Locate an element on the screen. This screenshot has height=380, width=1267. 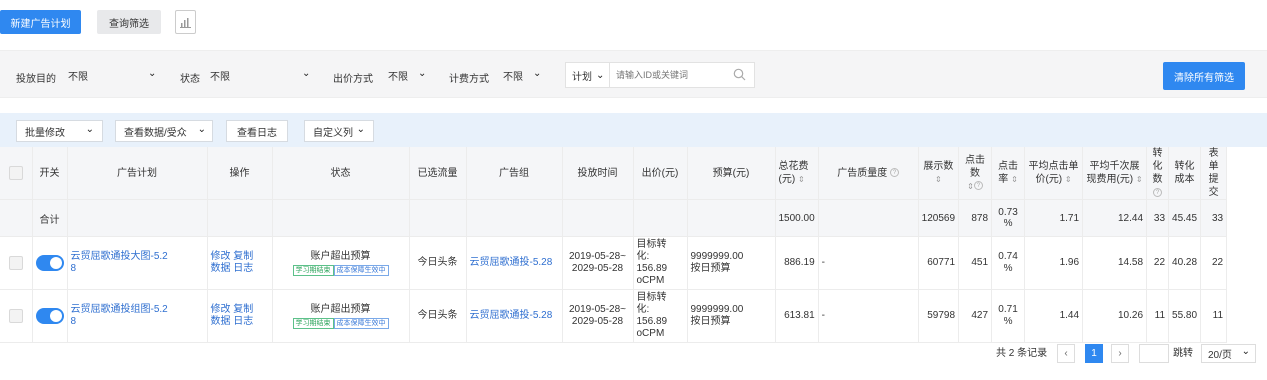
search-icon is located at coordinates (739, 76).